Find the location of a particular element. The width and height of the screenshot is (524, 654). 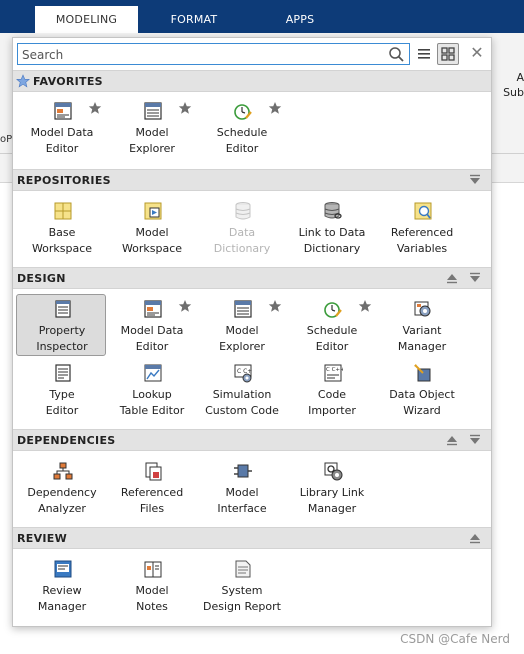

data-object-wizard-icon is located at coordinates (422, 373).